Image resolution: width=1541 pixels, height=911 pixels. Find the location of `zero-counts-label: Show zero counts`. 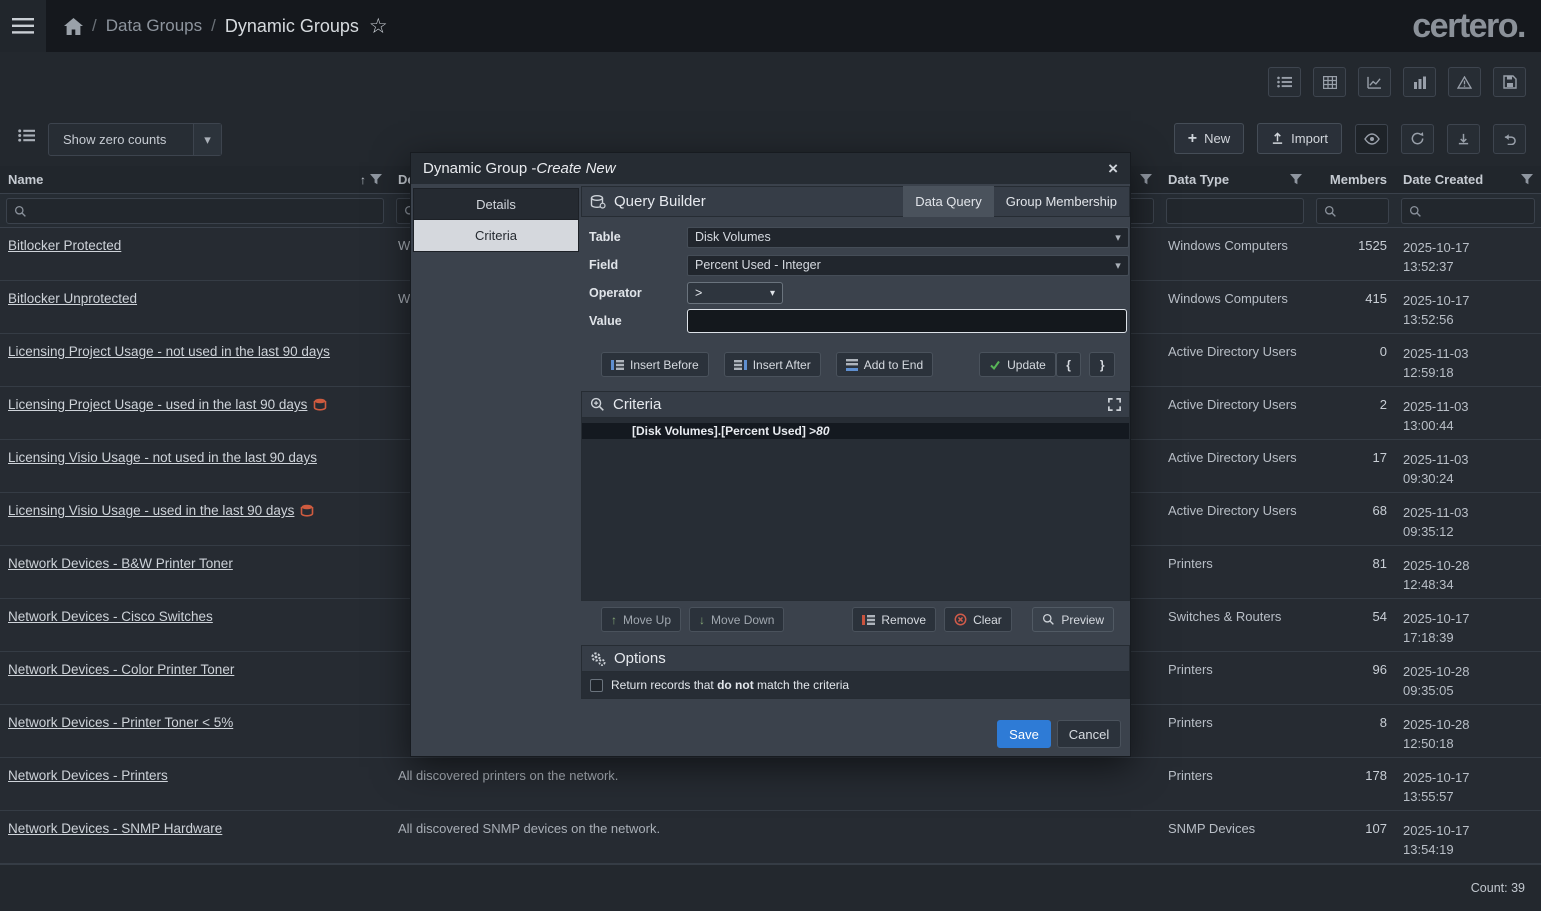

zero-counts-label: Show zero counts is located at coordinates (115, 139).